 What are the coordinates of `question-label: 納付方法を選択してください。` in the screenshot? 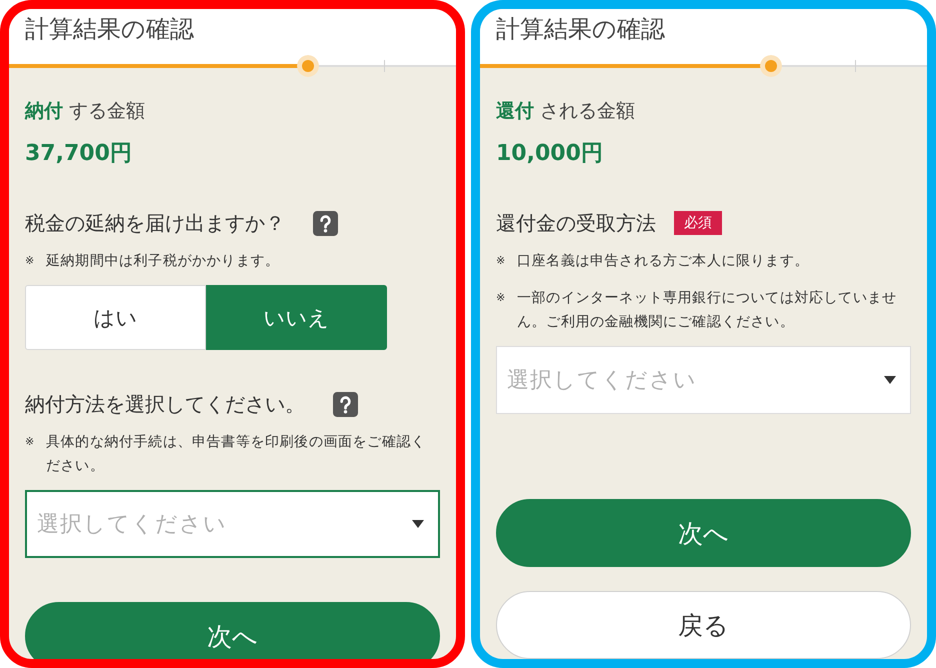 It's located at (165, 404).